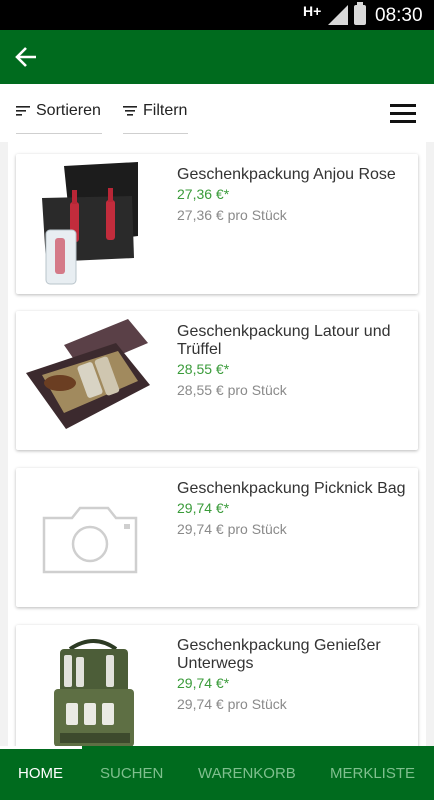  Describe the element at coordinates (217, 15) in the screenshot. I see `status-bar: H+ 08:30` at that location.